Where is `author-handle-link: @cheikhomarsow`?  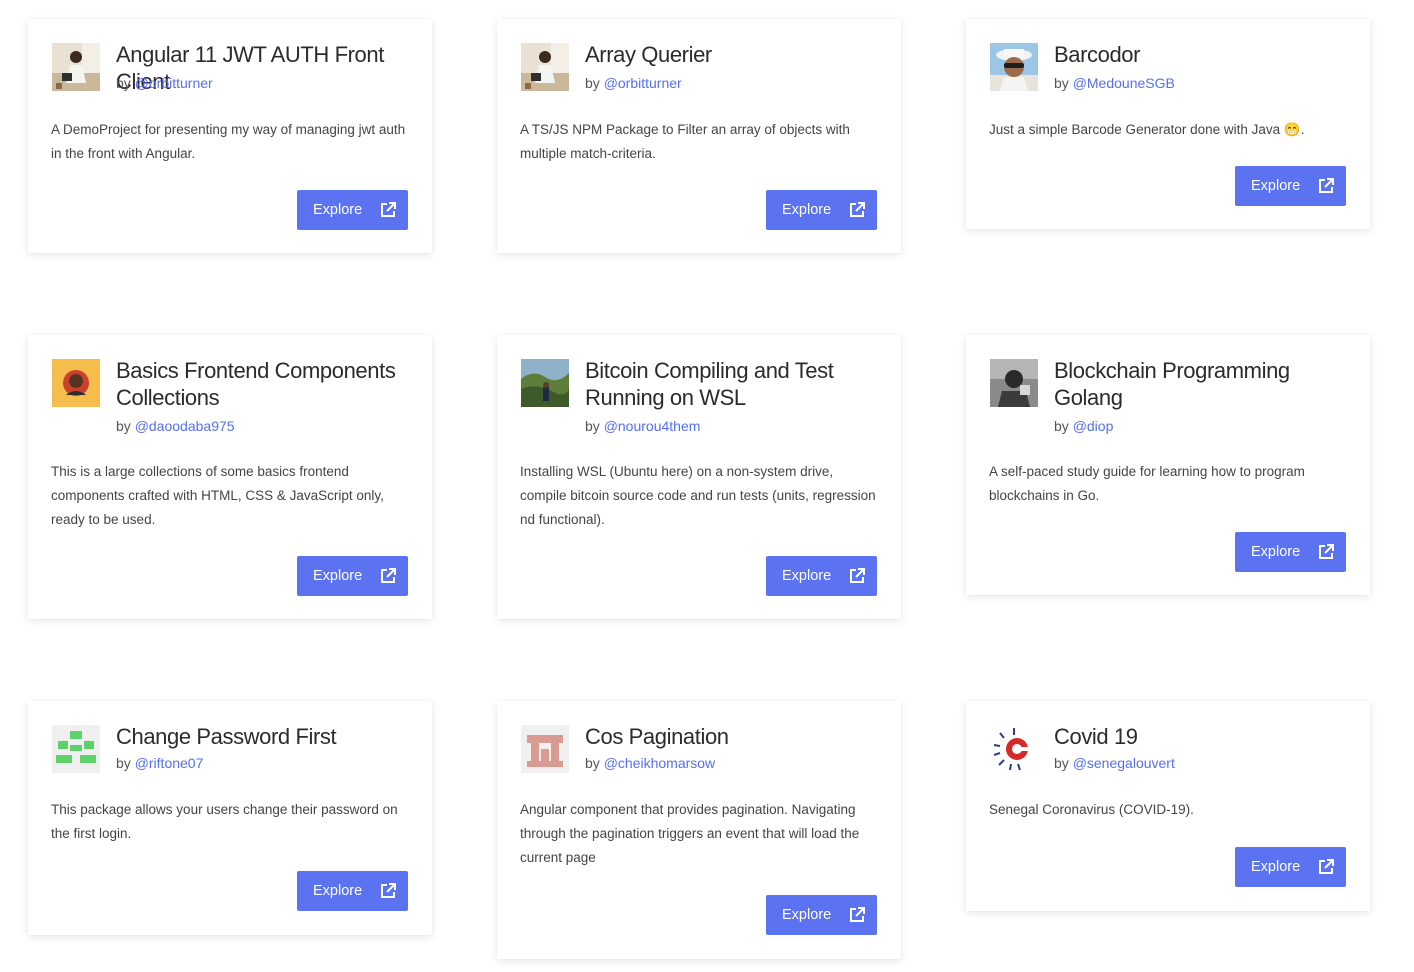 author-handle-link: @cheikhomarsow is located at coordinates (659, 763).